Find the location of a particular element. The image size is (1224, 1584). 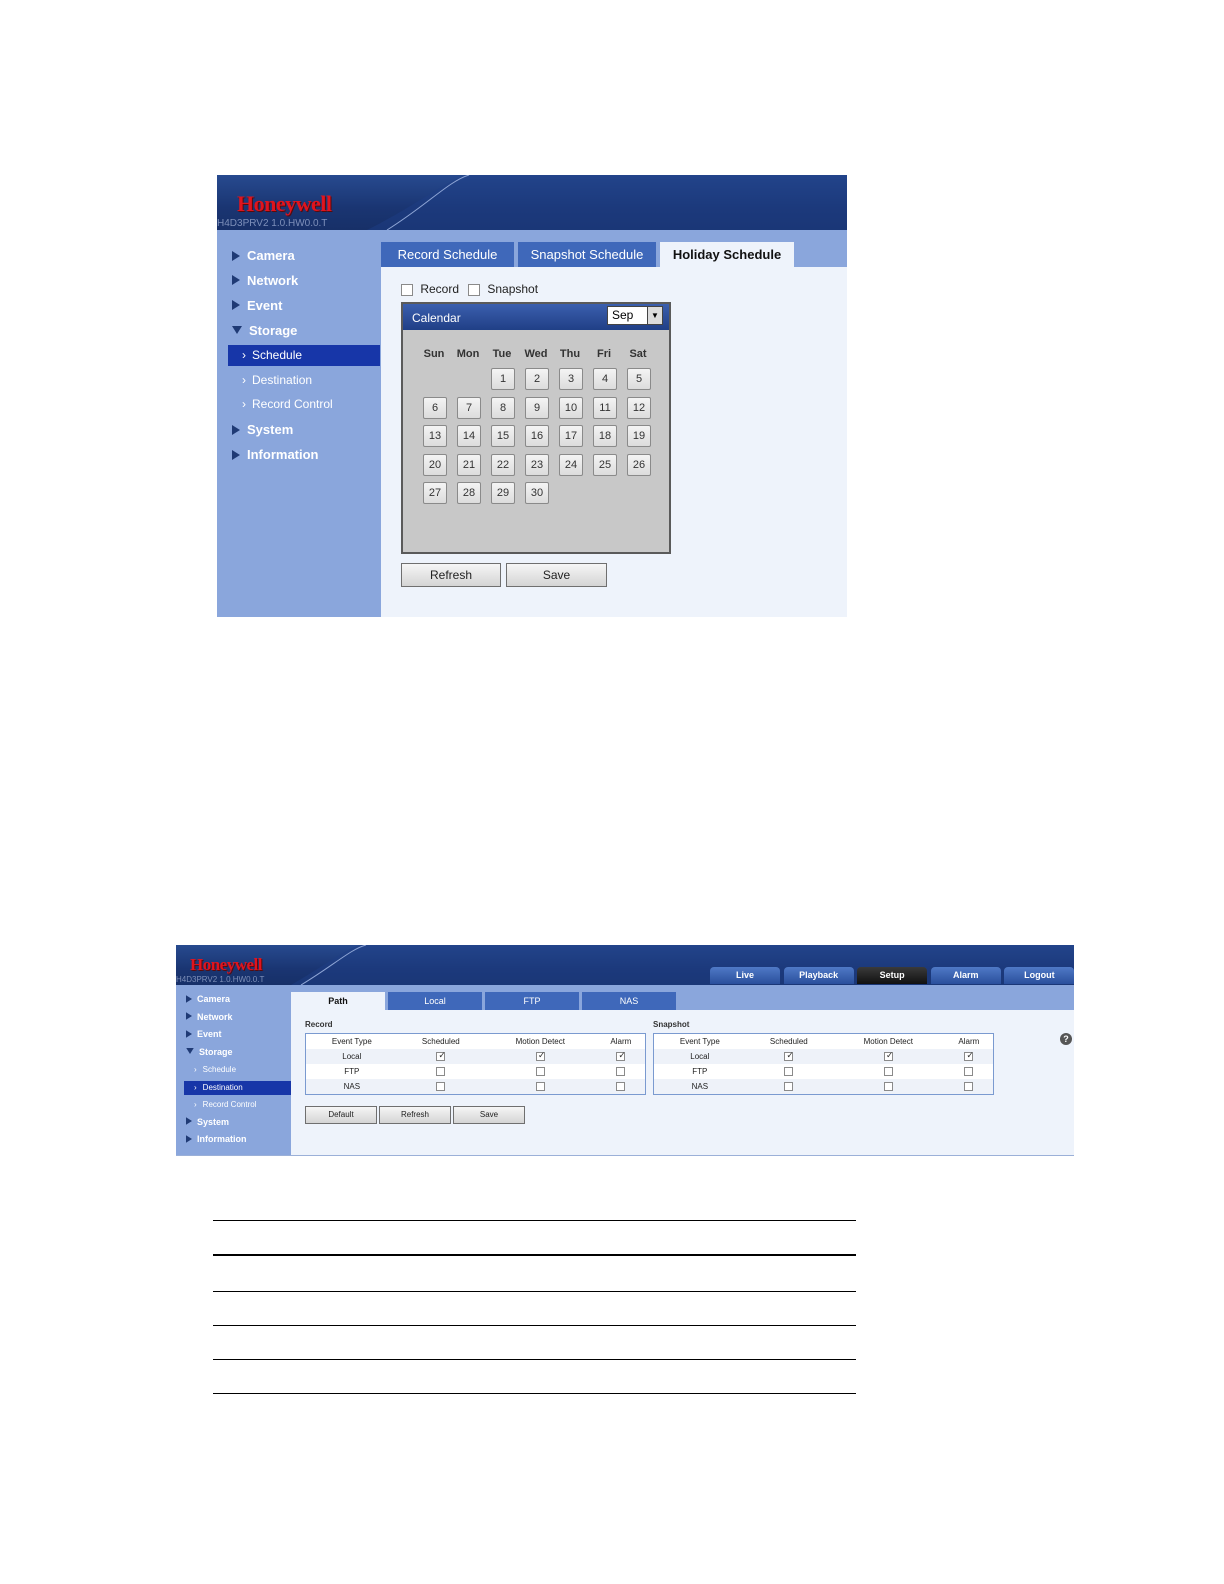

calendar-day: 9 is located at coordinates (537, 407).